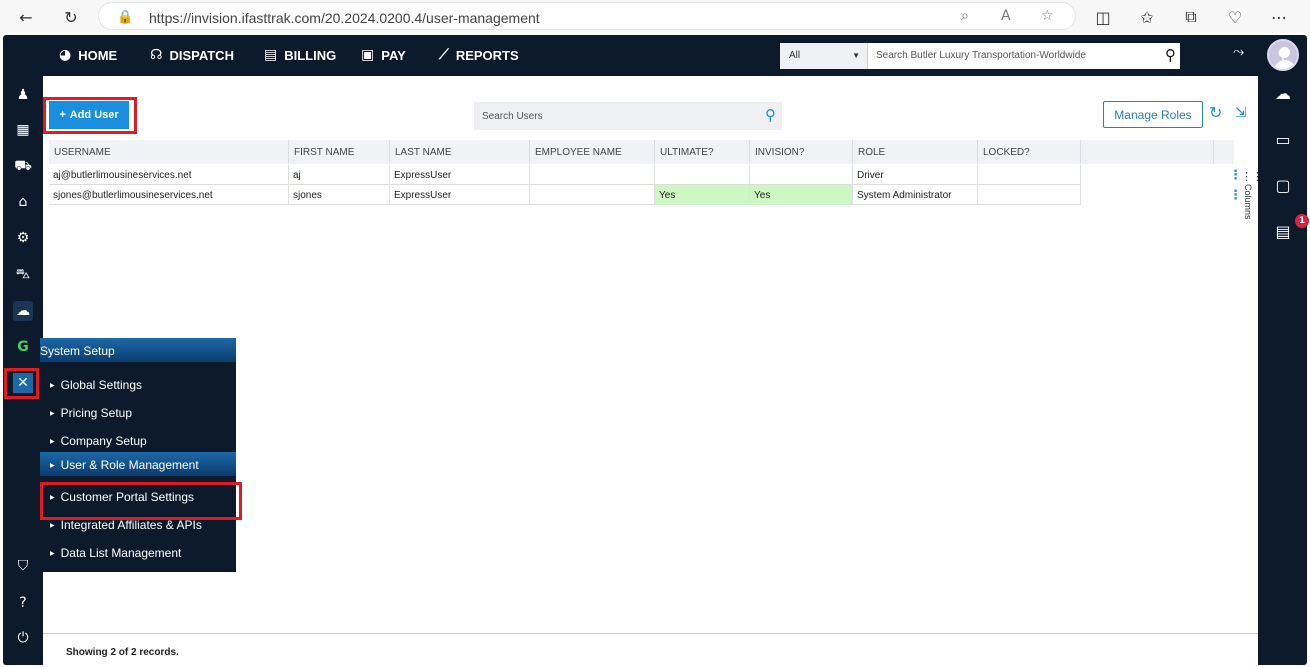  I want to click on nav-home: ◕ HOME, so click(88, 55).